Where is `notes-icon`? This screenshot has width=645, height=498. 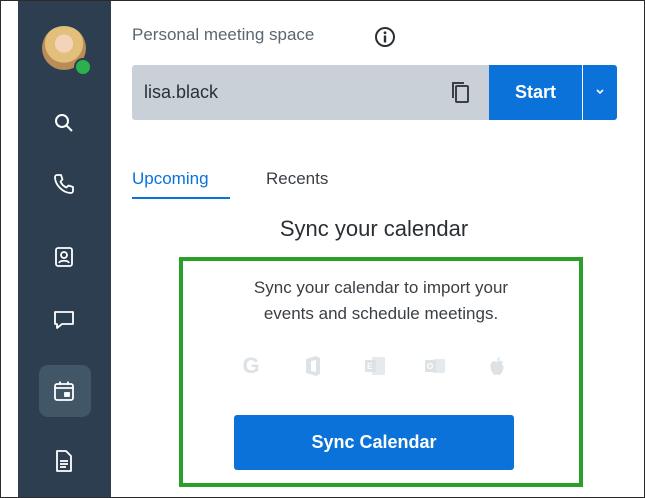
notes-icon is located at coordinates (64, 461).